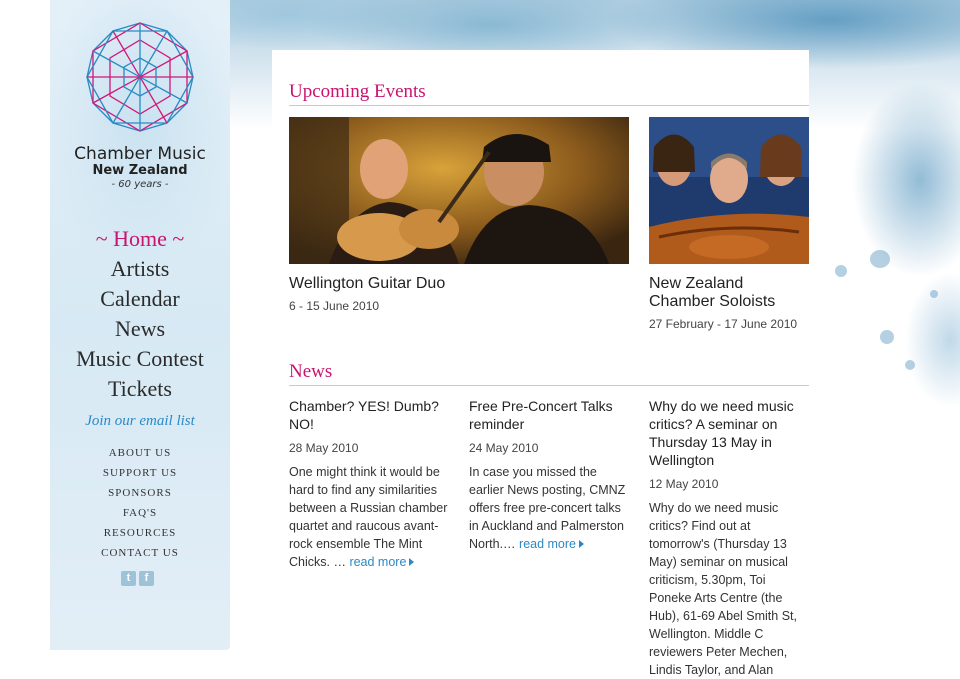 The height and width of the screenshot is (679, 960). I want to click on news-date: 28 May 2010, so click(324, 448).